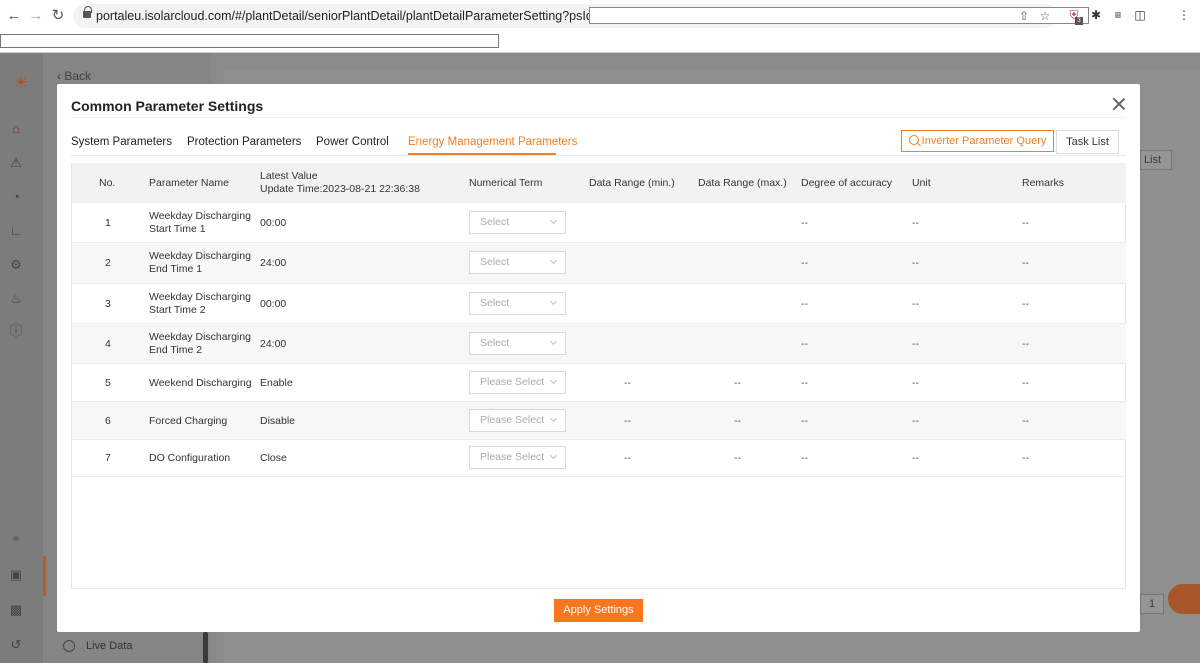  What do you see at coordinates (177, 229) in the screenshot?
I see `row-name-line2: Start Time 1` at bounding box center [177, 229].